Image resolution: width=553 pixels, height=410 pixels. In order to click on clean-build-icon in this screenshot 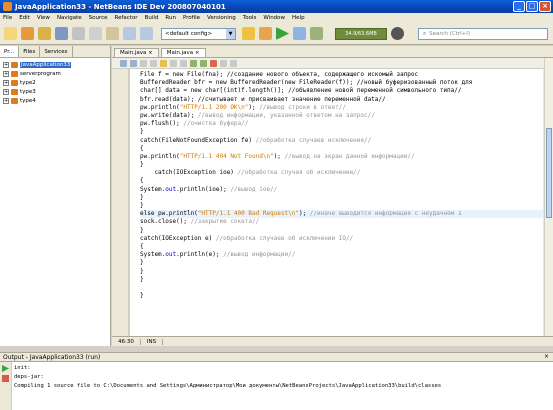, I will do `click(265, 33)`.